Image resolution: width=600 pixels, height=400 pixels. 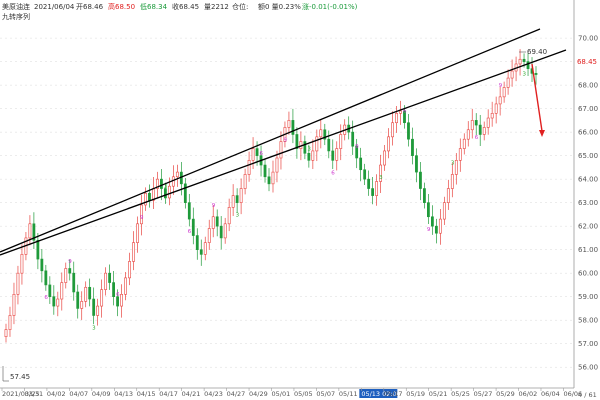 I want to click on x-tick-label: 04/07, so click(x=78, y=394).